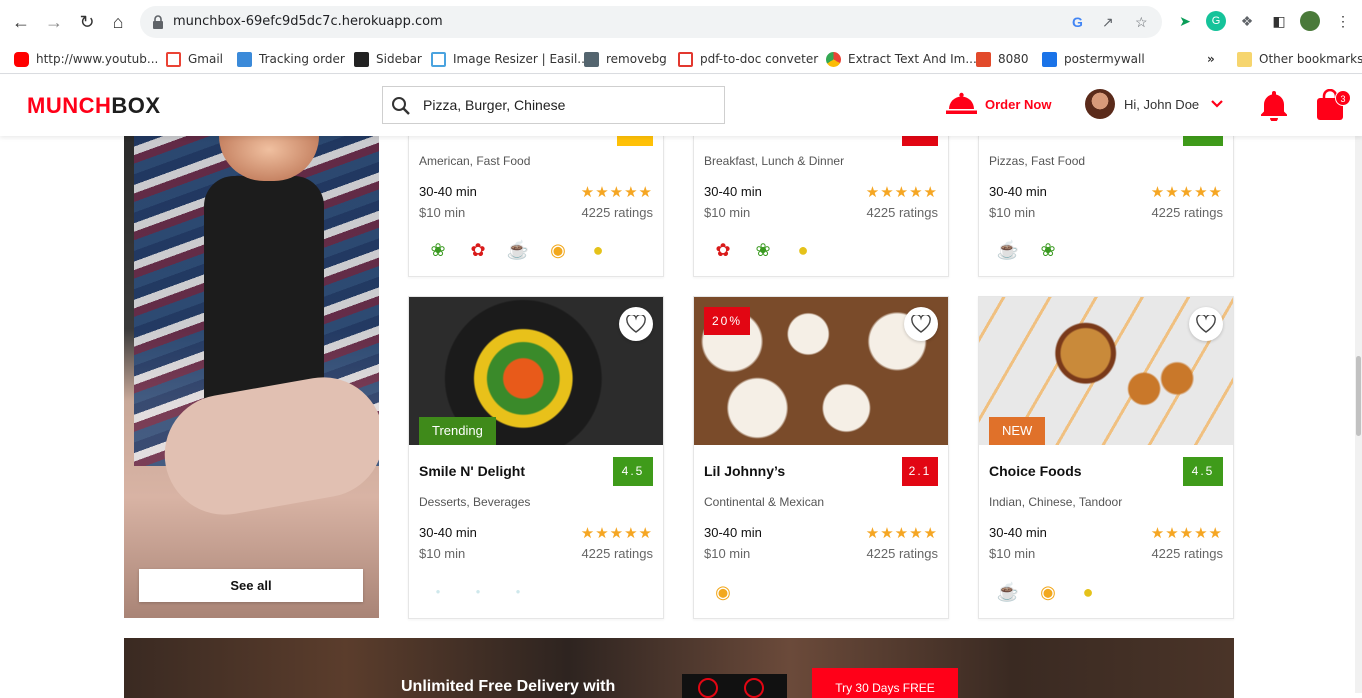  What do you see at coordinates (1056, 502) in the screenshot?
I see `cuisine-text: Indian, Chinese, Tandoor` at bounding box center [1056, 502].